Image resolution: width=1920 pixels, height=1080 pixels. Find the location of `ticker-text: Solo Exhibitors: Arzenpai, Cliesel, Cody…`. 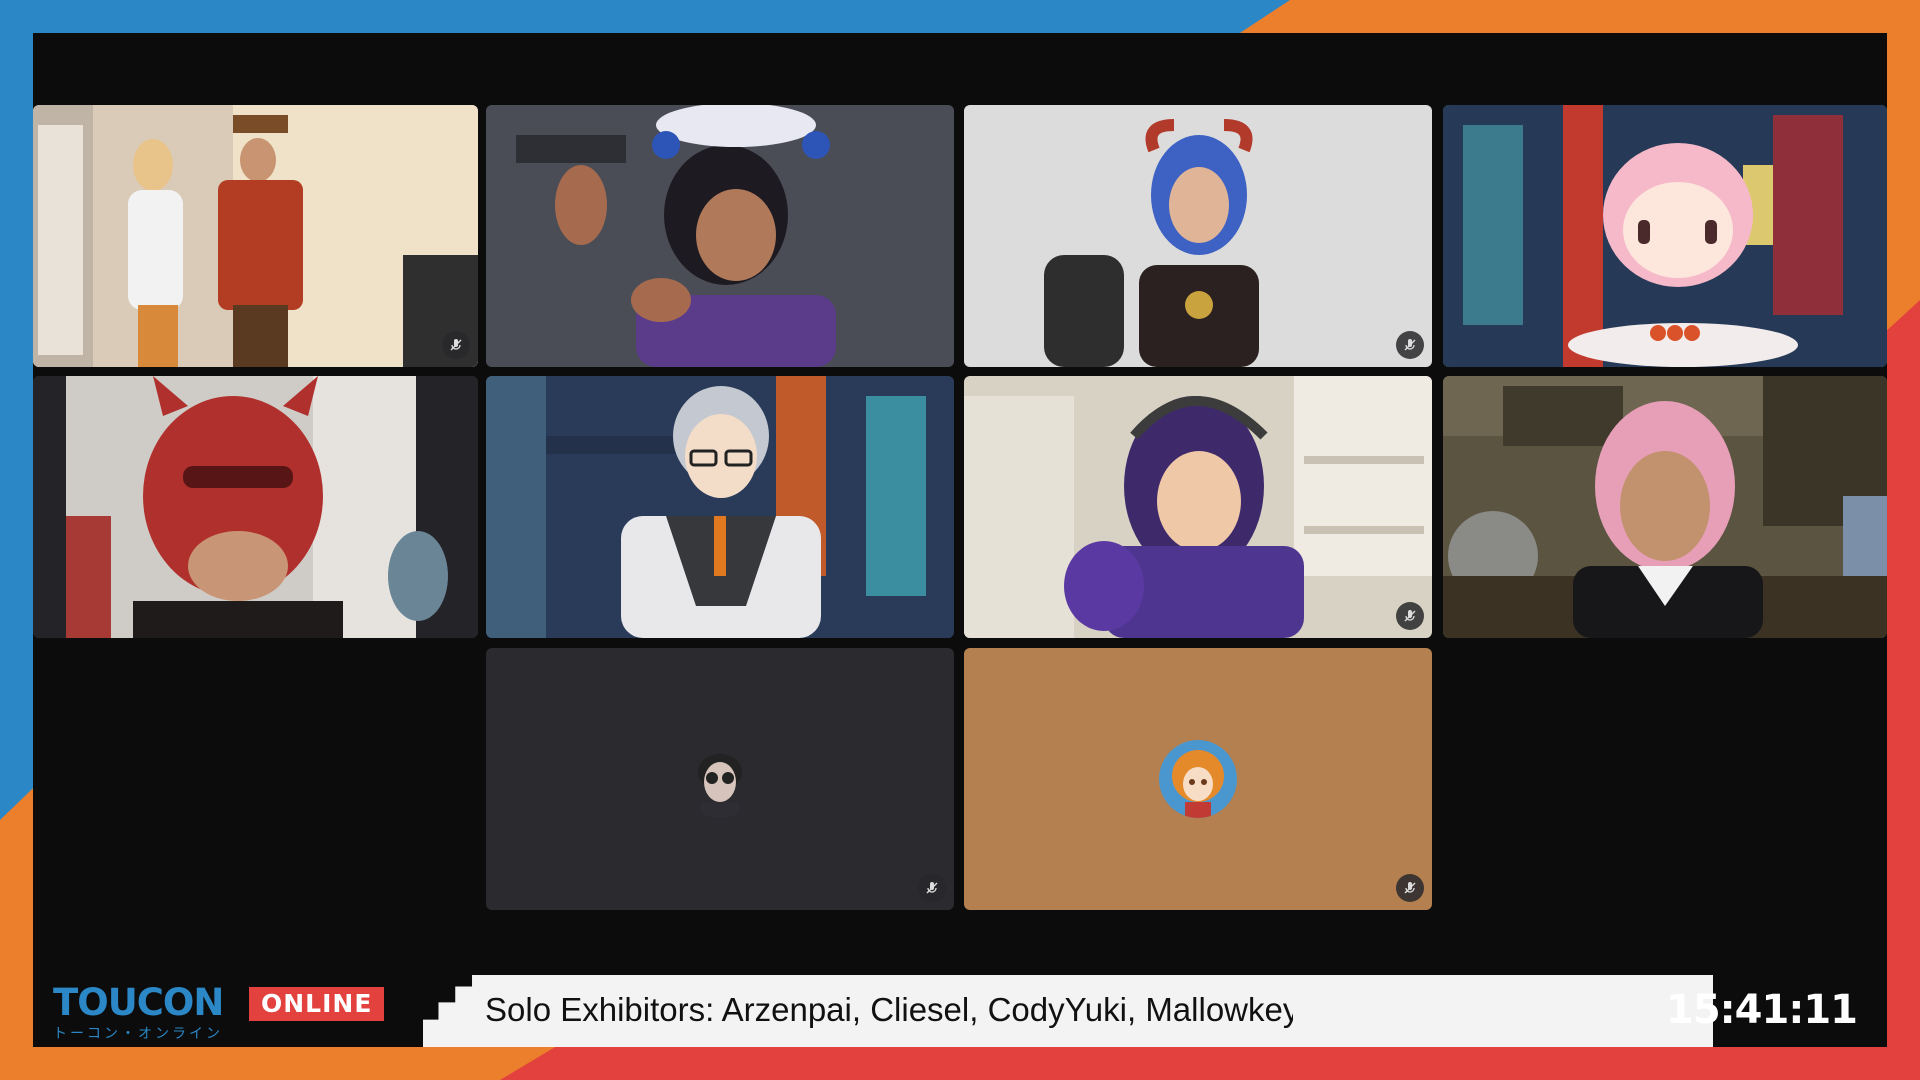

ticker-text: Solo Exhibitors: Arzenpai, Cliesel, Cody… is located at coordinates (896, 1009).